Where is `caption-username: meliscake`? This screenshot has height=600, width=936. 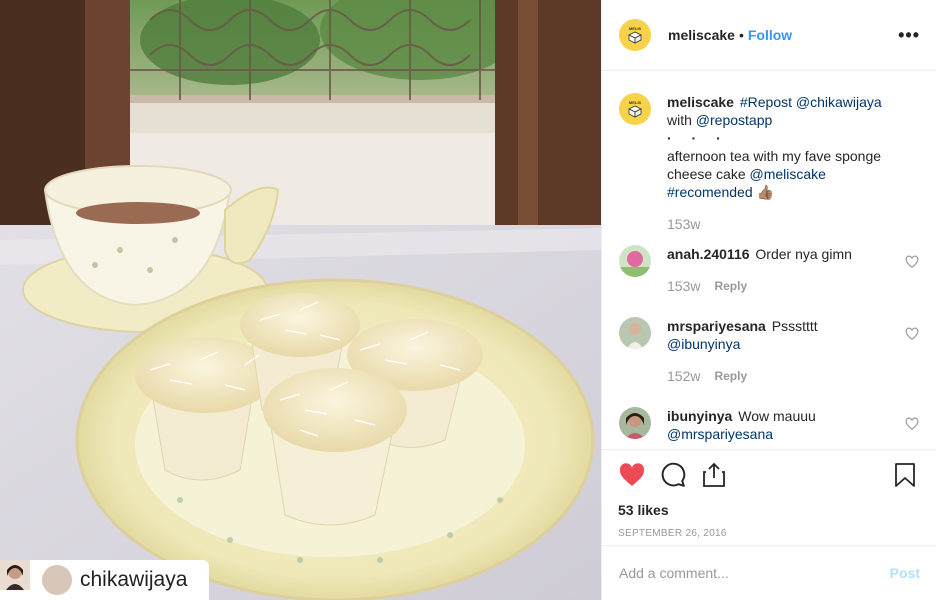 caption-username: meliscake is located at coordinates (700, 102).